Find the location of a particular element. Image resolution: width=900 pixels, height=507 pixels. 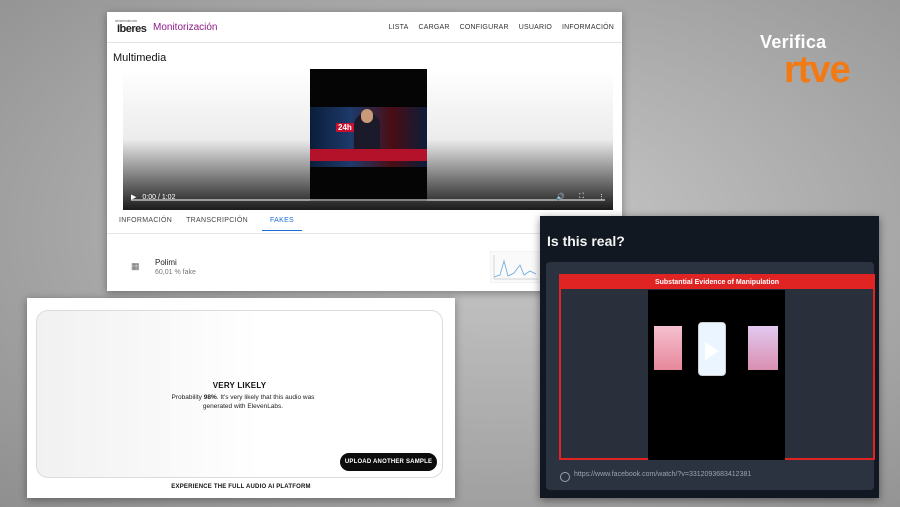

nav-lista: LISTA is located at coordinates (399, 27).